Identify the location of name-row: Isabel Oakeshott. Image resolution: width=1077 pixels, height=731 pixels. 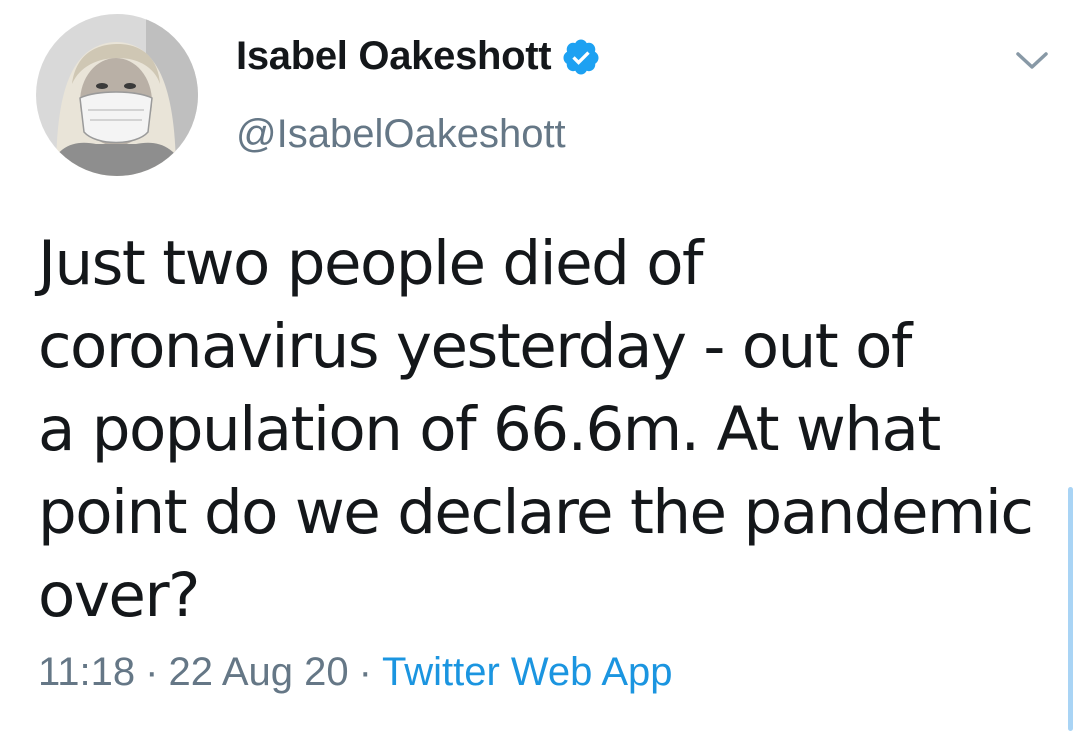
(418, 56).